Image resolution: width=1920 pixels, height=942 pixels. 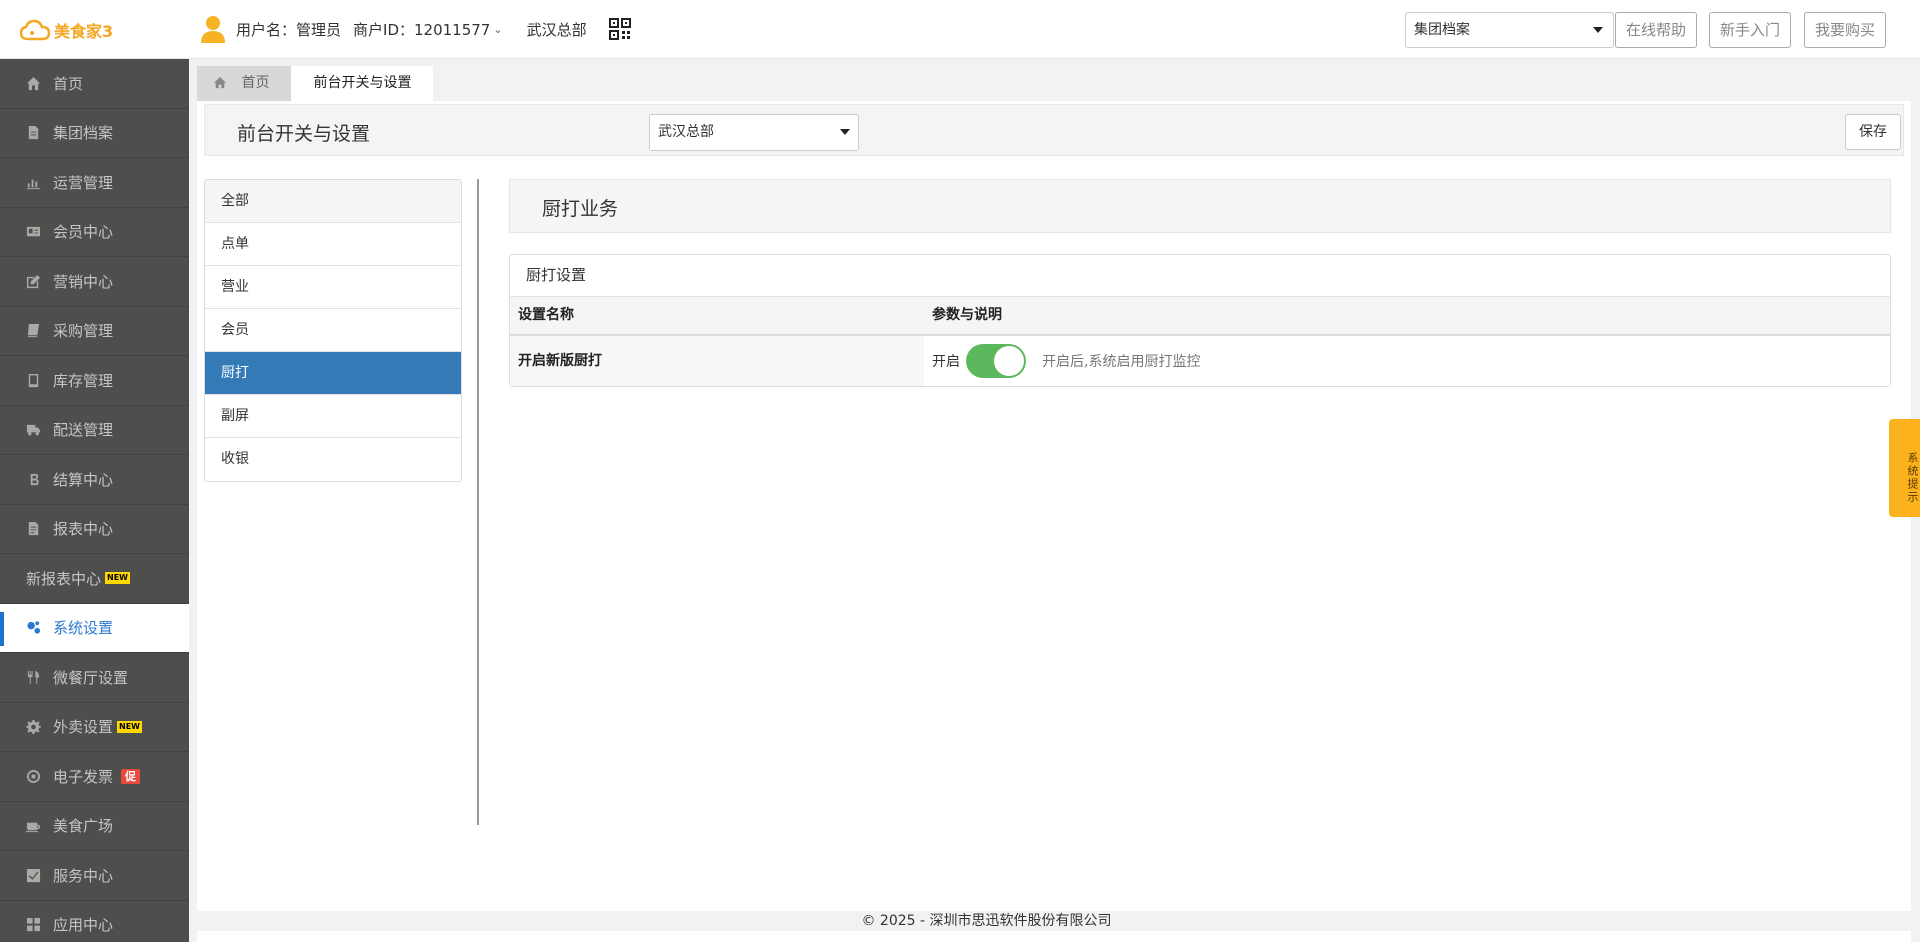 What do you see at coordinates (333, 330) in the screenshot?
I see `category-item-member: 会员` at bounding box center [333, 330].